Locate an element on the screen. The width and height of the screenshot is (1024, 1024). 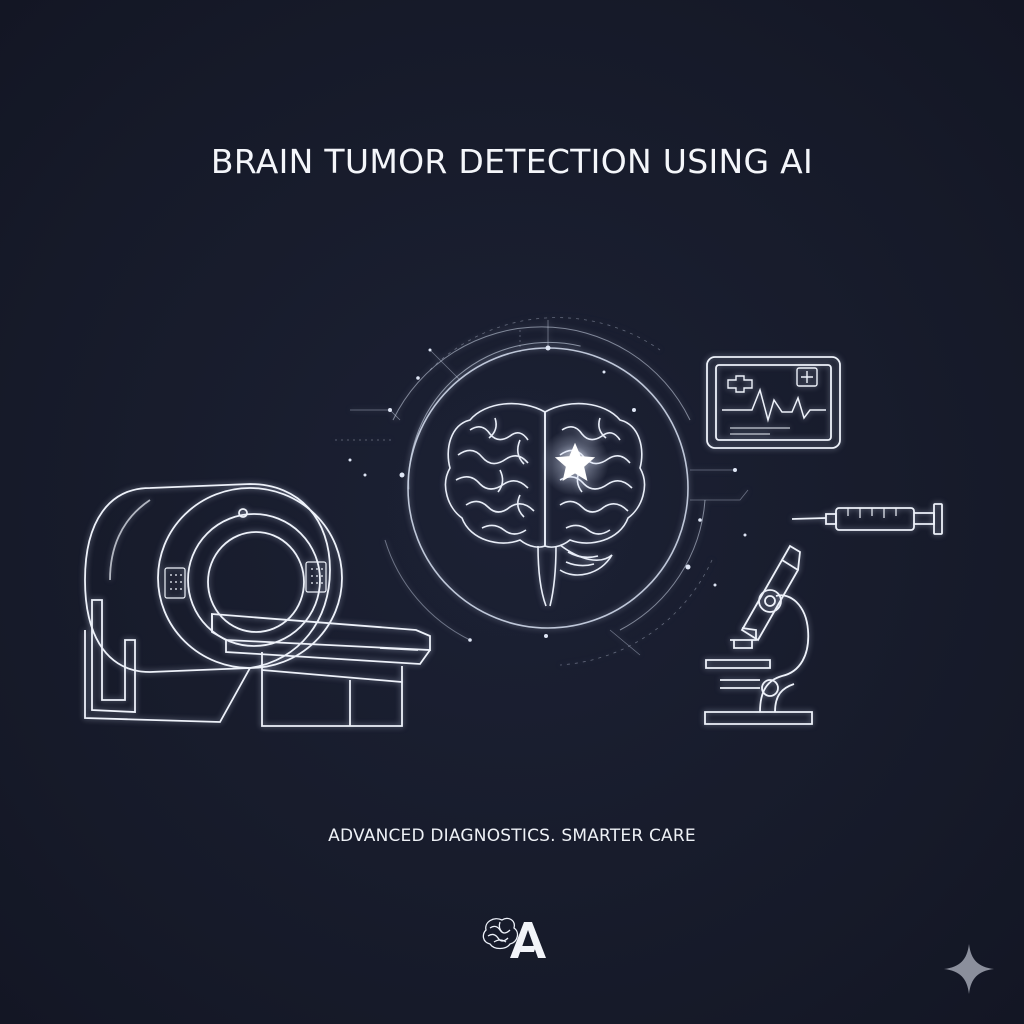
tagline: ADVANCED DIAGNOSTICS. SMARTER CARE is located at coordinates (512, 836).